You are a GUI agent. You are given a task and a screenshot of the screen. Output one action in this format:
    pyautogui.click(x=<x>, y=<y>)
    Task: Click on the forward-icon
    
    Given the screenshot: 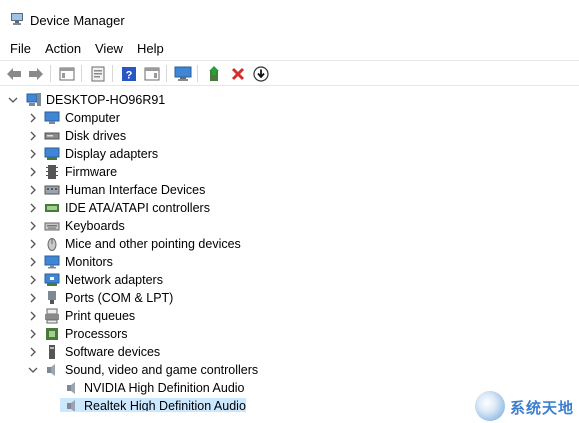 What is the action you would take?
    pyautogui.click(x=36, y=73)
    